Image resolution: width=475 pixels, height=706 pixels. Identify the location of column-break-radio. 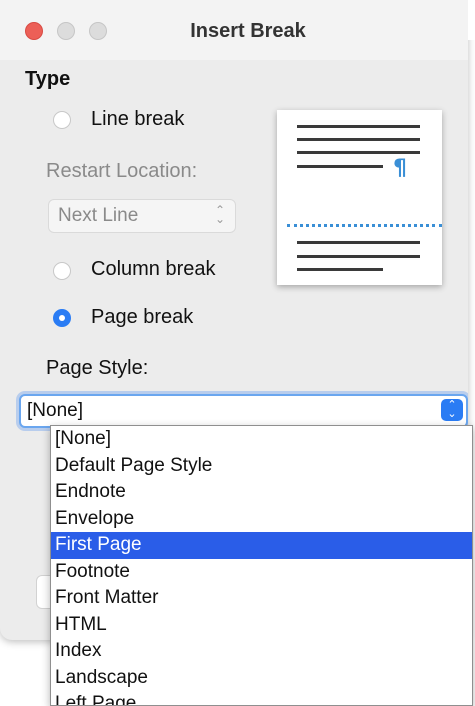
(62, 271).